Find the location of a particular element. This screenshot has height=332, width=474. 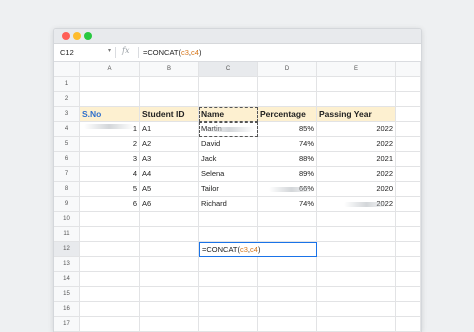

row-number: 2 is located at coordinates (67, 99).